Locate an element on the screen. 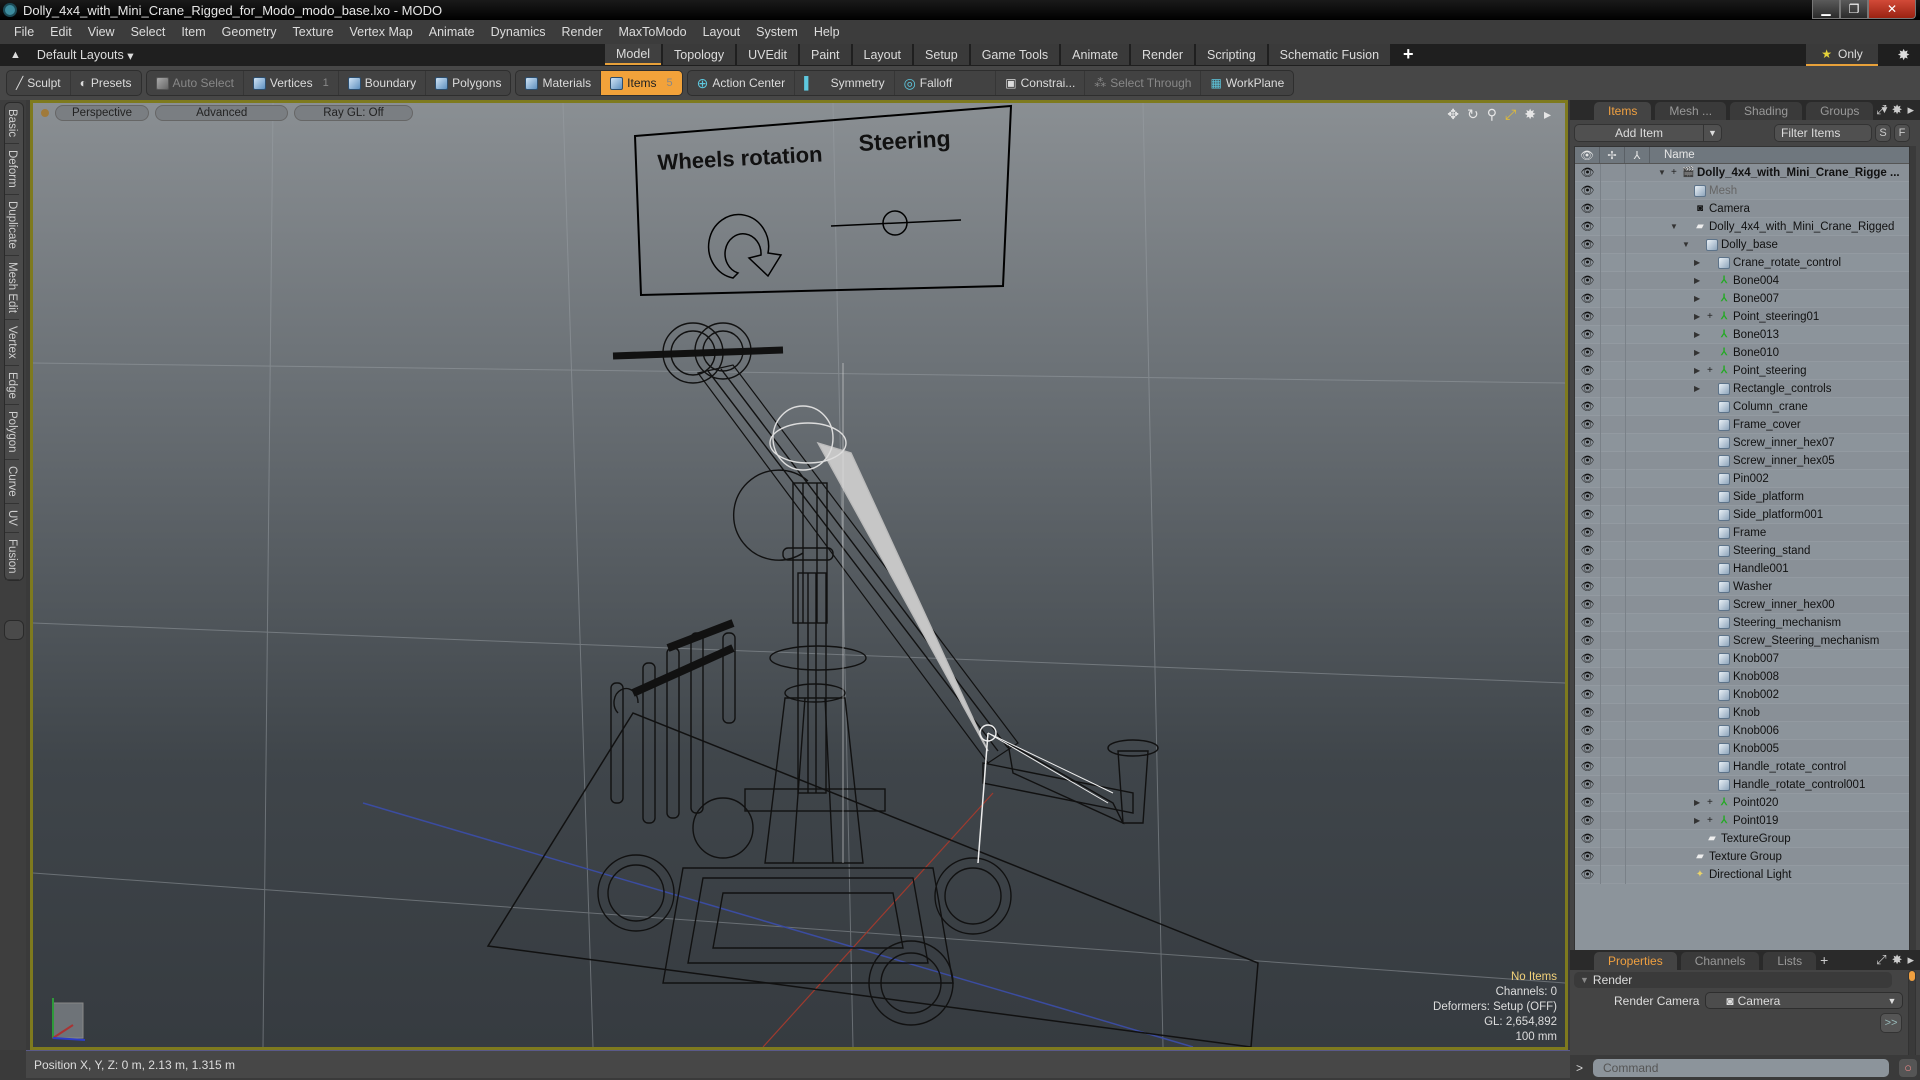 The image size is (1920, 1080). item-row: 👁 Mesh is located at coordinates (1742, 190).